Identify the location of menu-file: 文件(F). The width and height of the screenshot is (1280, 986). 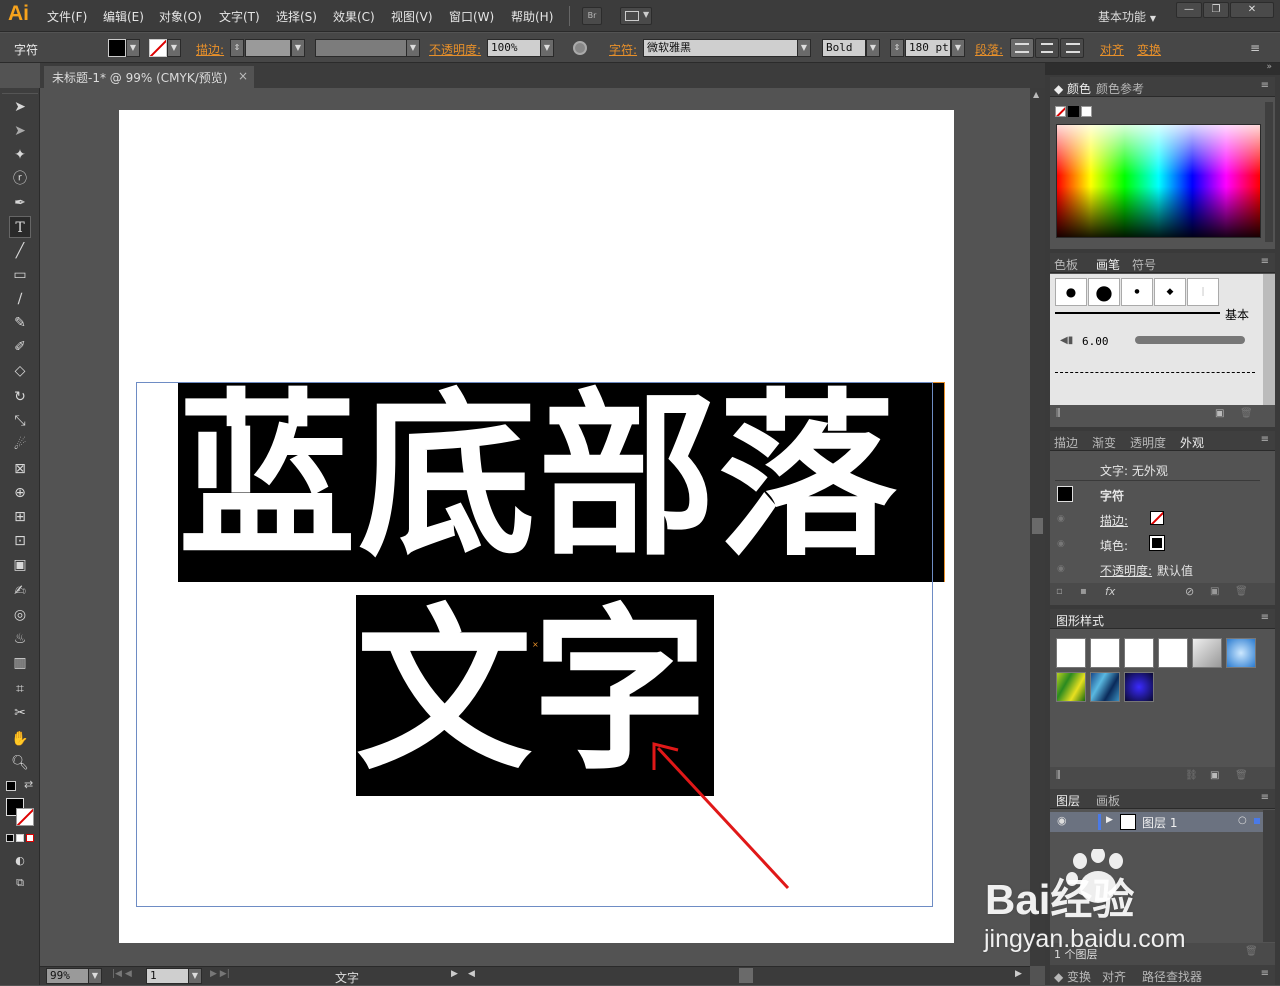
(67, 16).